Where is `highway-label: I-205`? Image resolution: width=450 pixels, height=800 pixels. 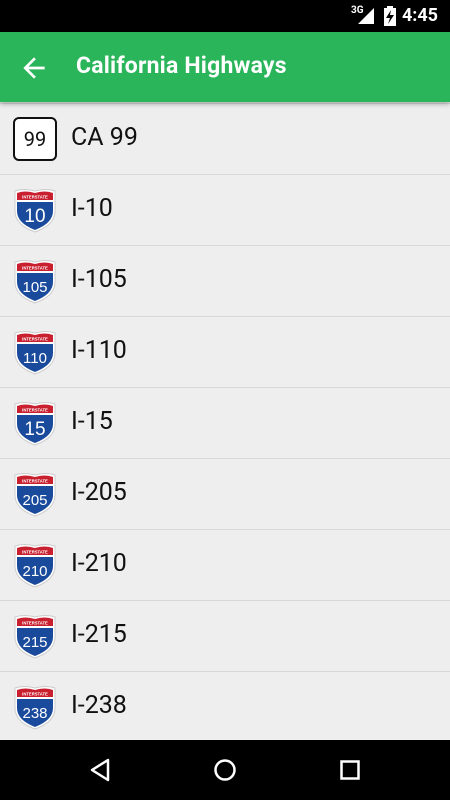 highway-label: I-205 is located at coordinates (99, 492).